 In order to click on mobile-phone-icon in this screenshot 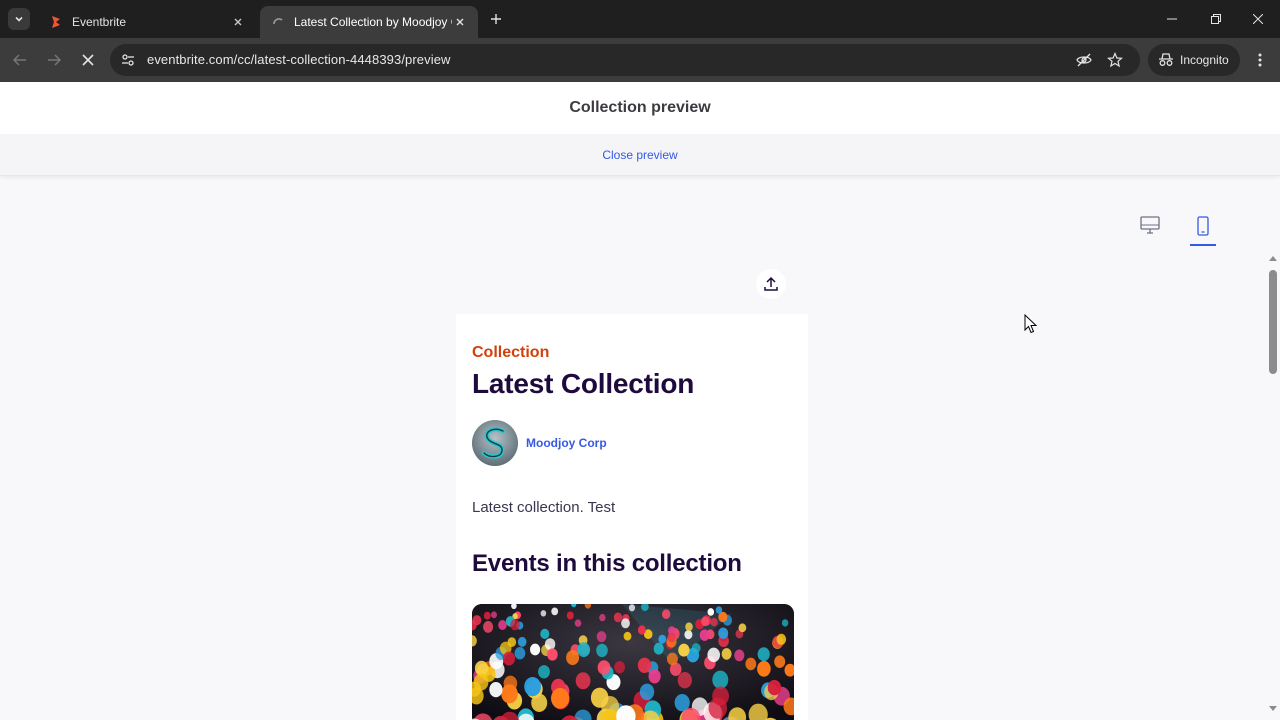, I will do `click(1203, 226)`.